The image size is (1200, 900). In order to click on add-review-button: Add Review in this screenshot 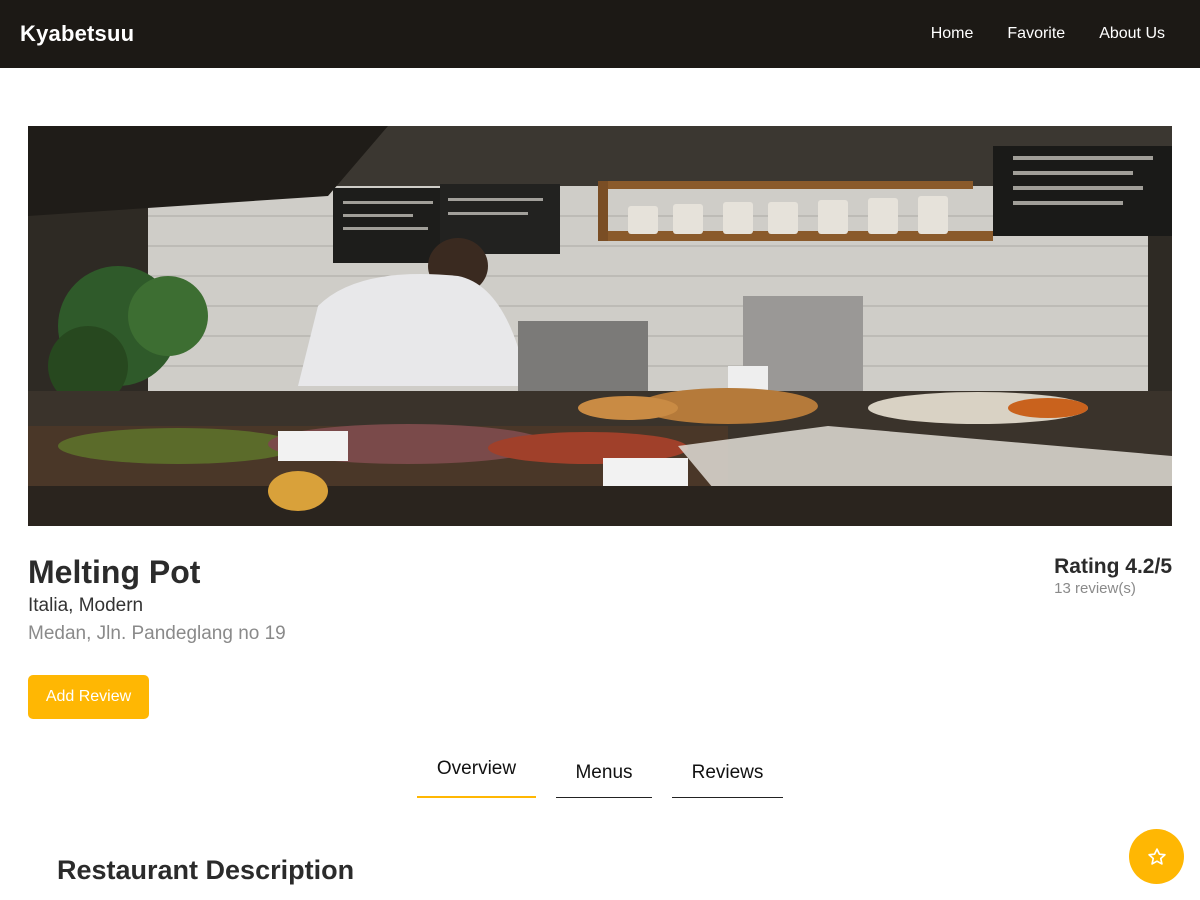, I will do `click(88, 697)`.